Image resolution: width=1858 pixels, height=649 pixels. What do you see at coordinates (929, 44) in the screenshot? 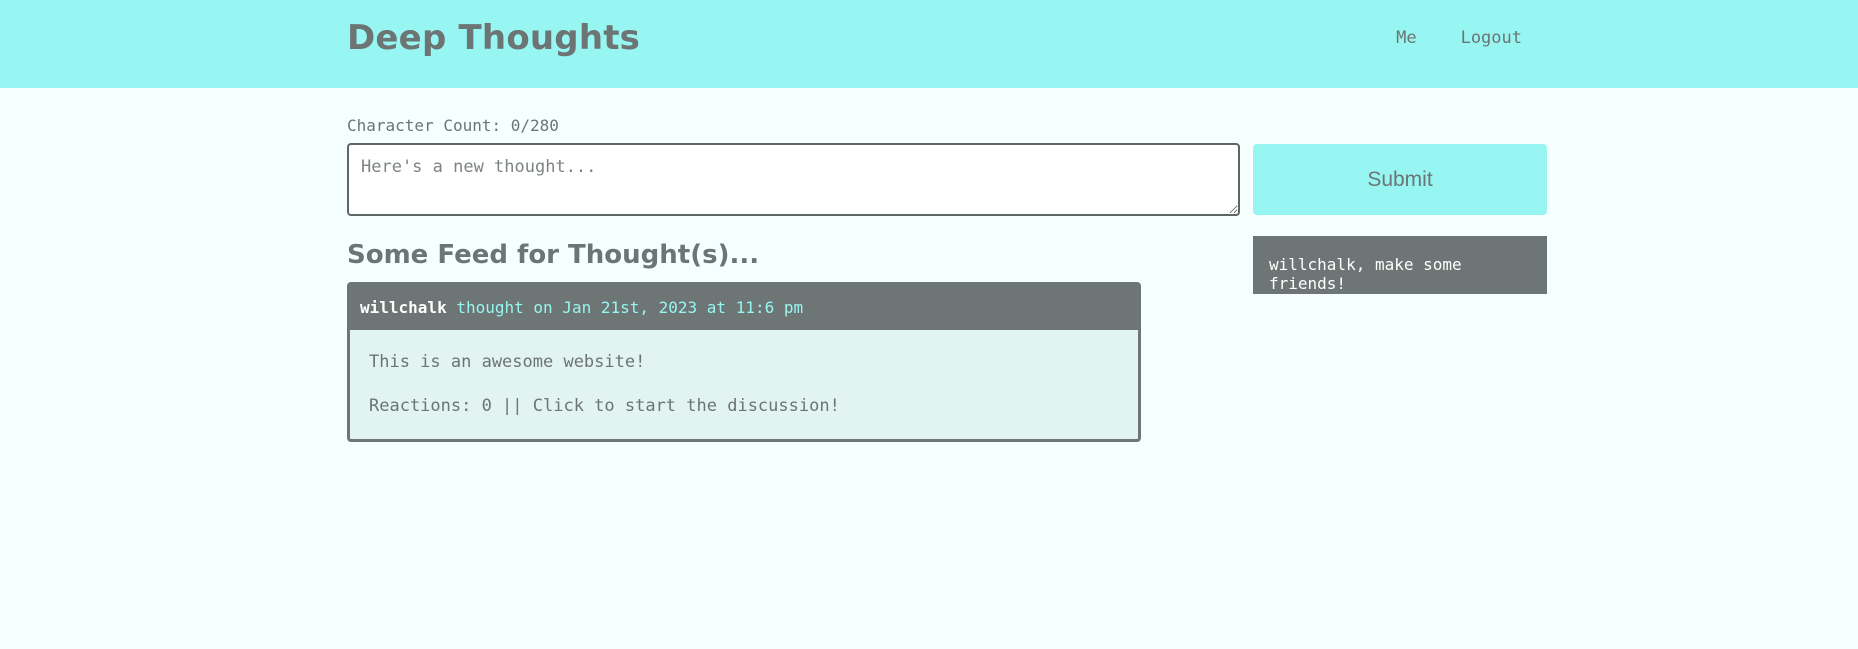
I see `site-header: Deep Thoughts Me Logout` at bounding box center [929, 44].